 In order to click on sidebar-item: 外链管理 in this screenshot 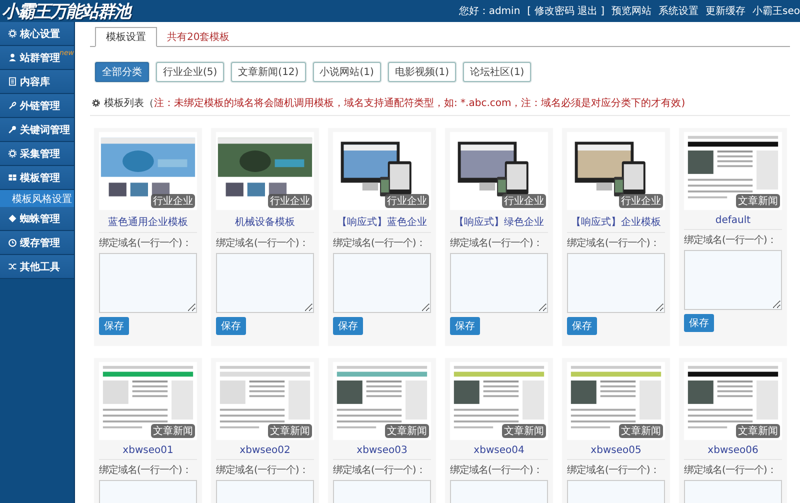, I will do `click(37, 106)`.